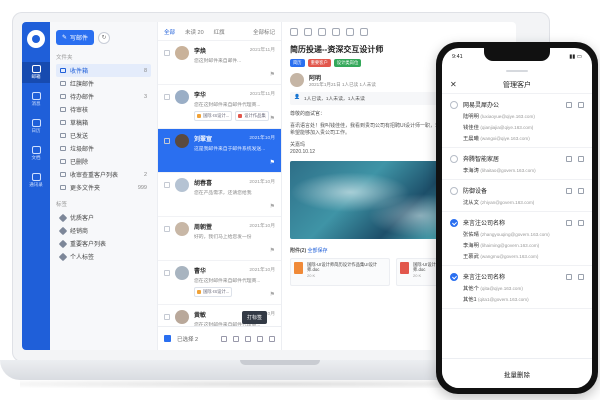  Describe the element at coordinates (252, 116) in the screenshot. I see `attachment-chip: 设计作品集` at that location.